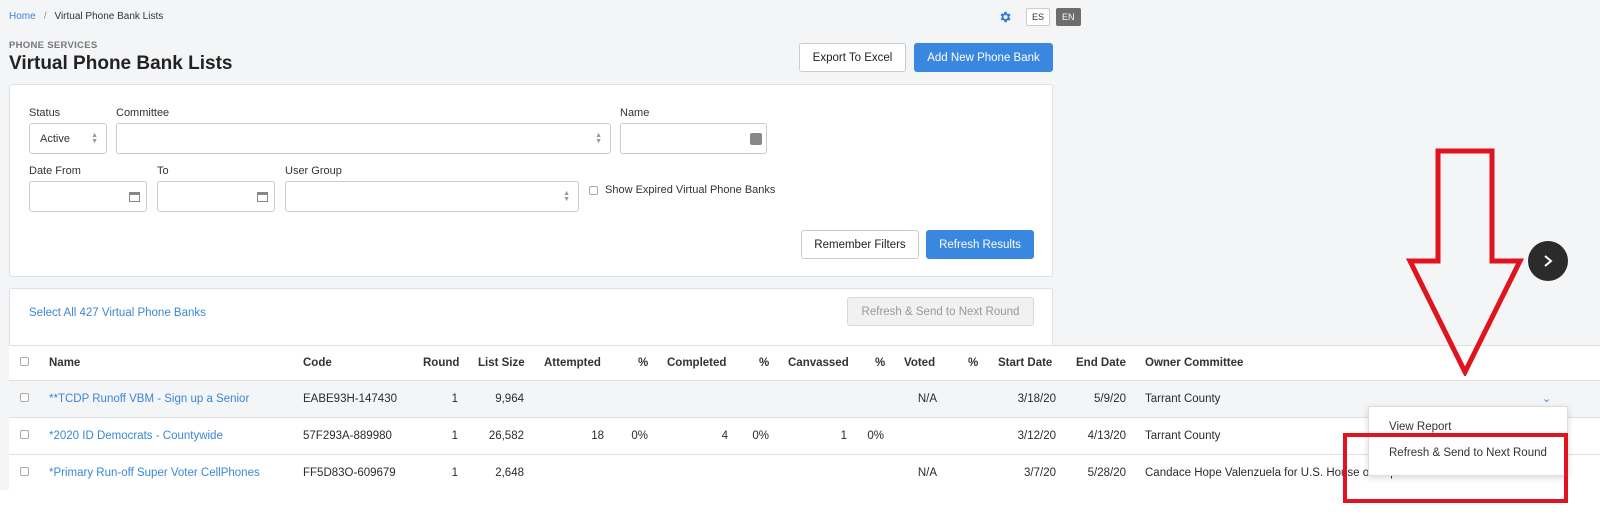 Image resolution: width=1600 pixels, height=517 pixels. Describe the element at coordinates (53, 45) in the screenshot. I see `section-label: PHONE SERVICES` at that location.